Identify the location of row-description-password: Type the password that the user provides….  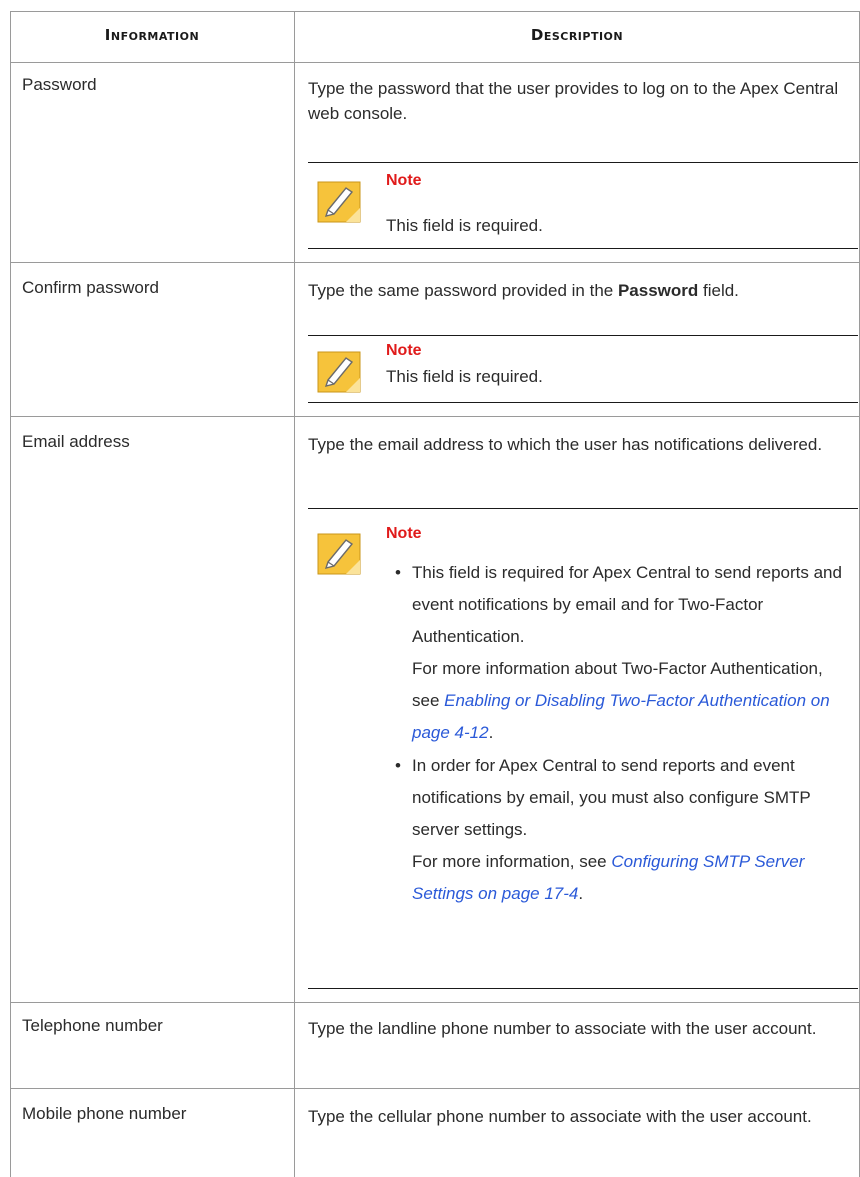
(573, 101).